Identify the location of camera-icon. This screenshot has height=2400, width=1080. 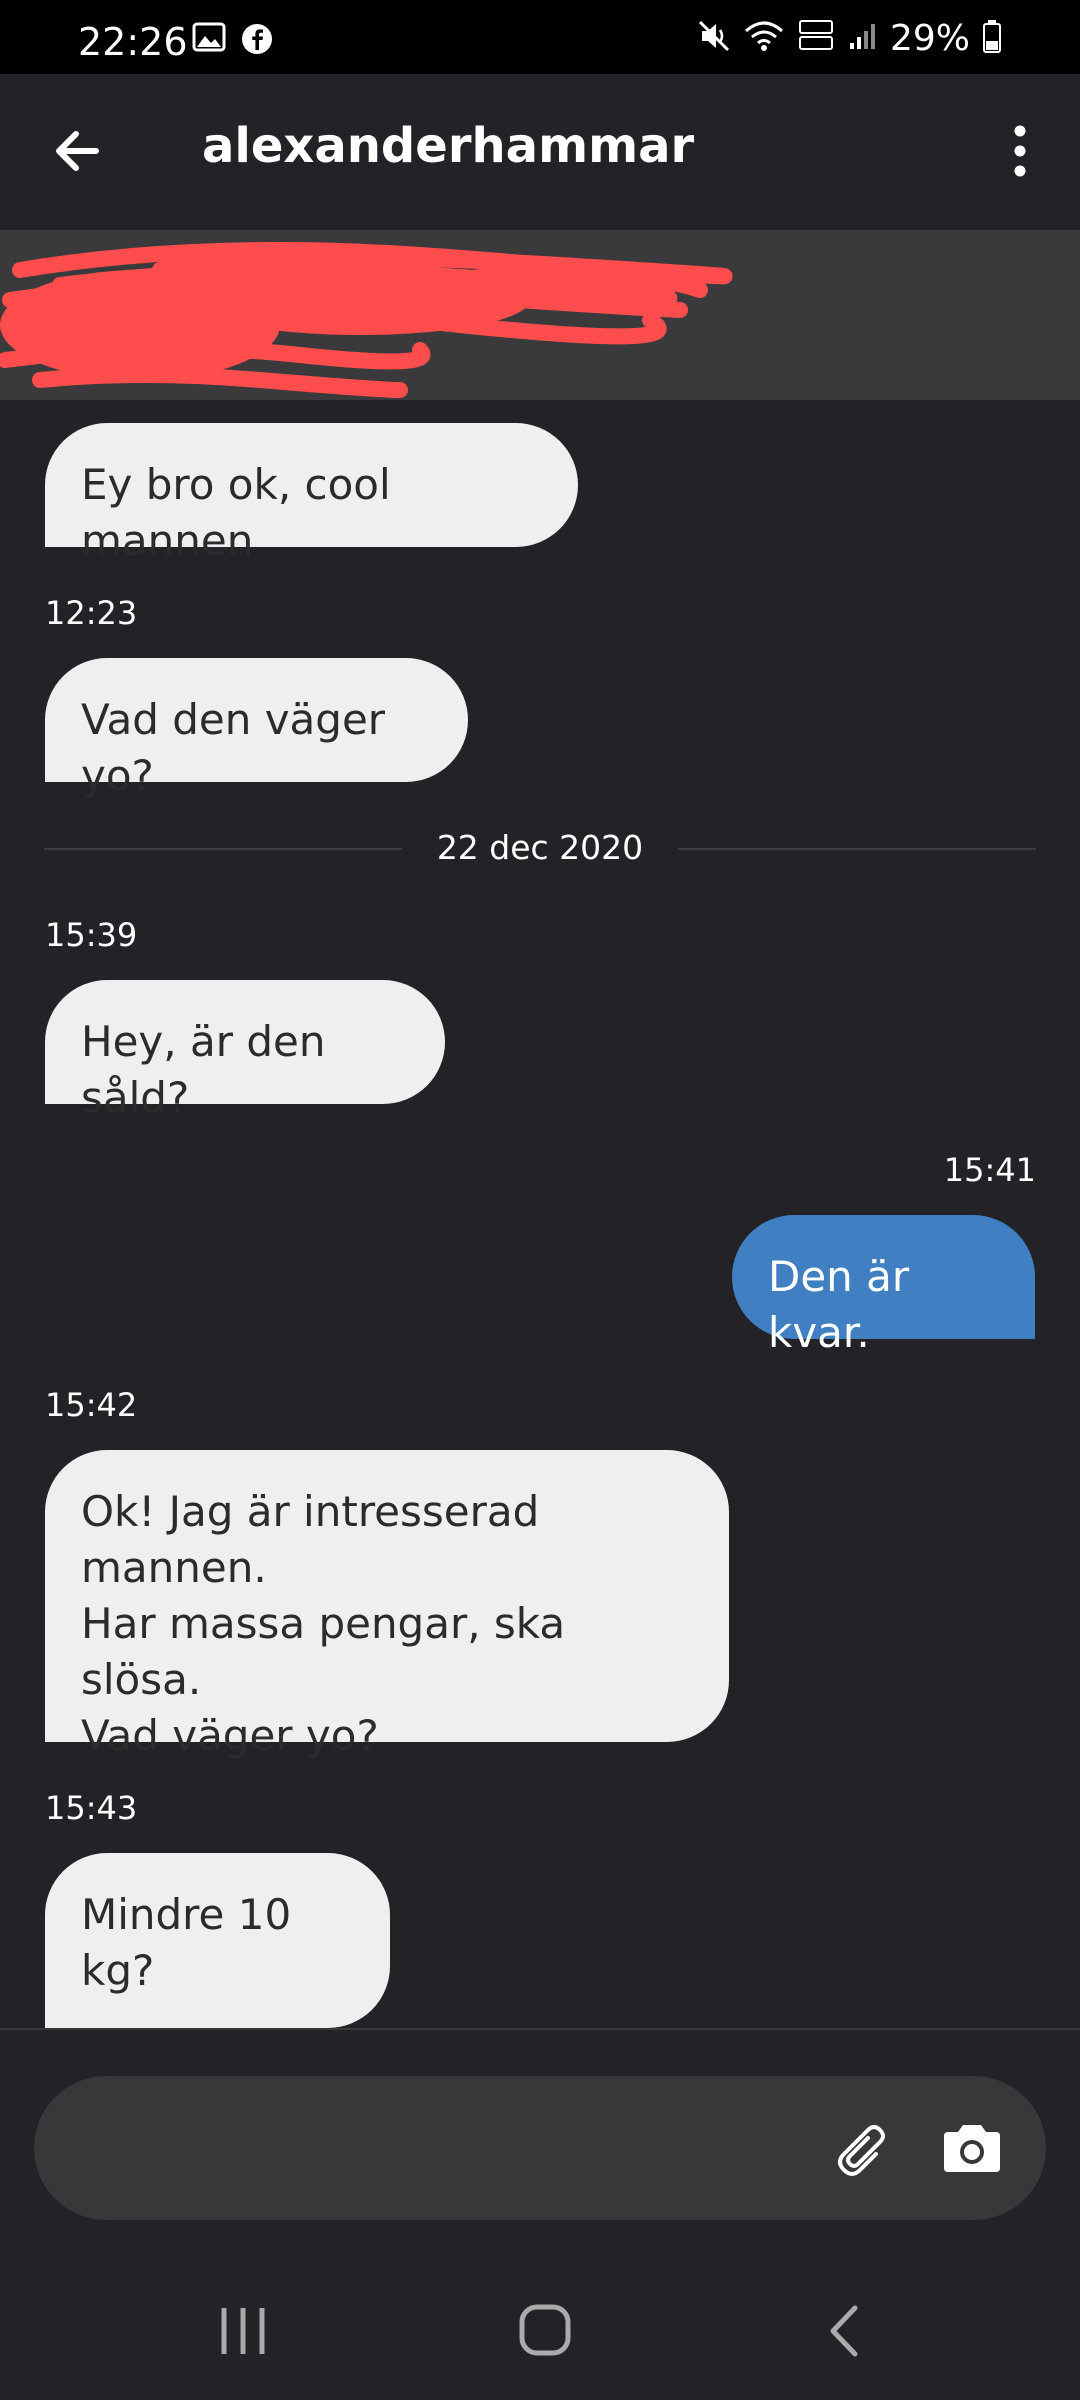
(972, 2148).